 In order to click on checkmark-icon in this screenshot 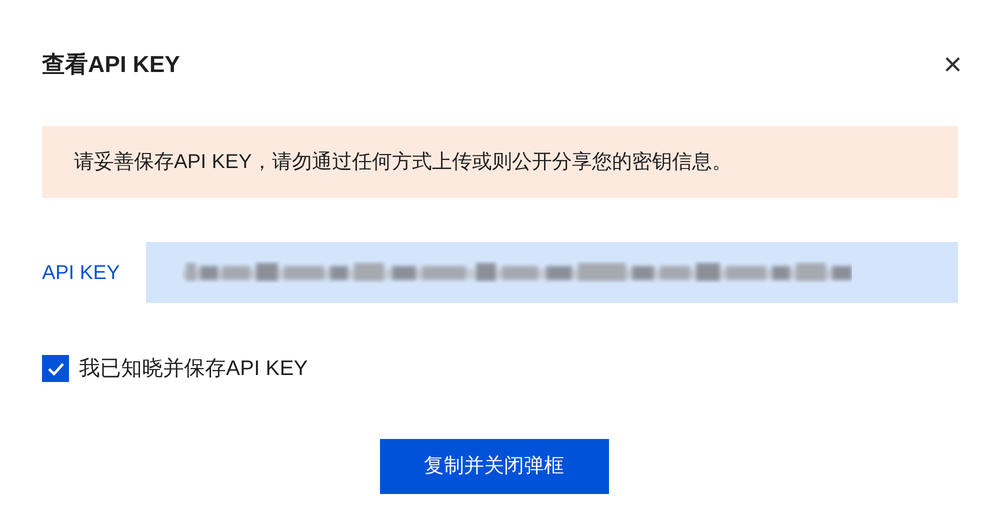, I will do `click(55, 369)`.